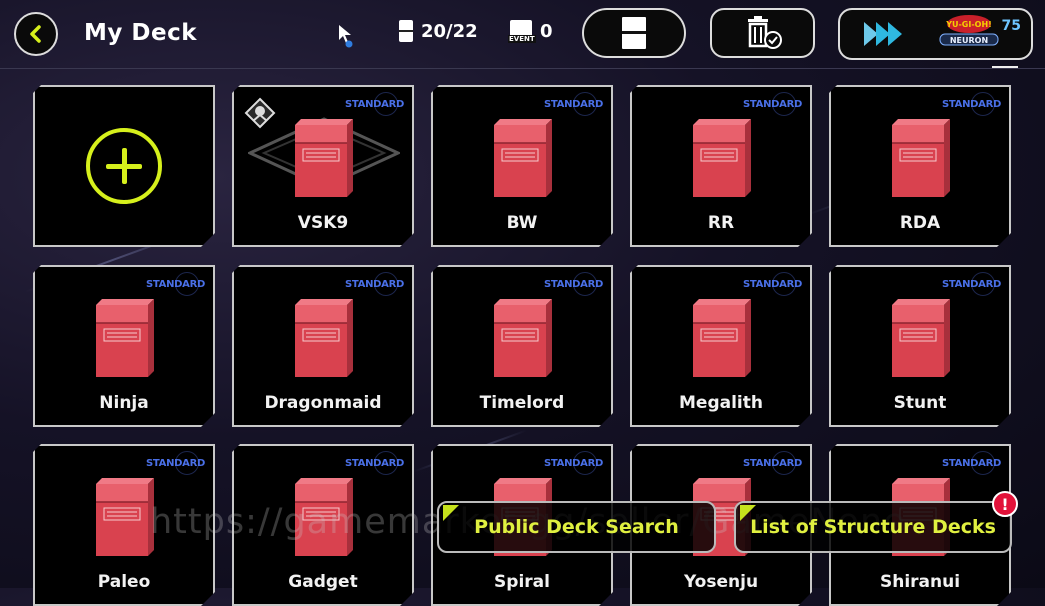 This screenshot has width=1045, height=606. I want to click on deck-name: RR, so click(721, 223).